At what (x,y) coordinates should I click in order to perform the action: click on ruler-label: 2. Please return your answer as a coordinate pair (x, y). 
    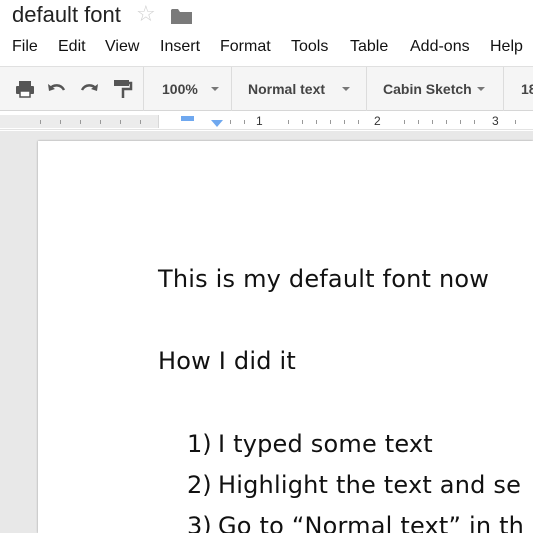
    Looking at the image, I should click on (377, 121).